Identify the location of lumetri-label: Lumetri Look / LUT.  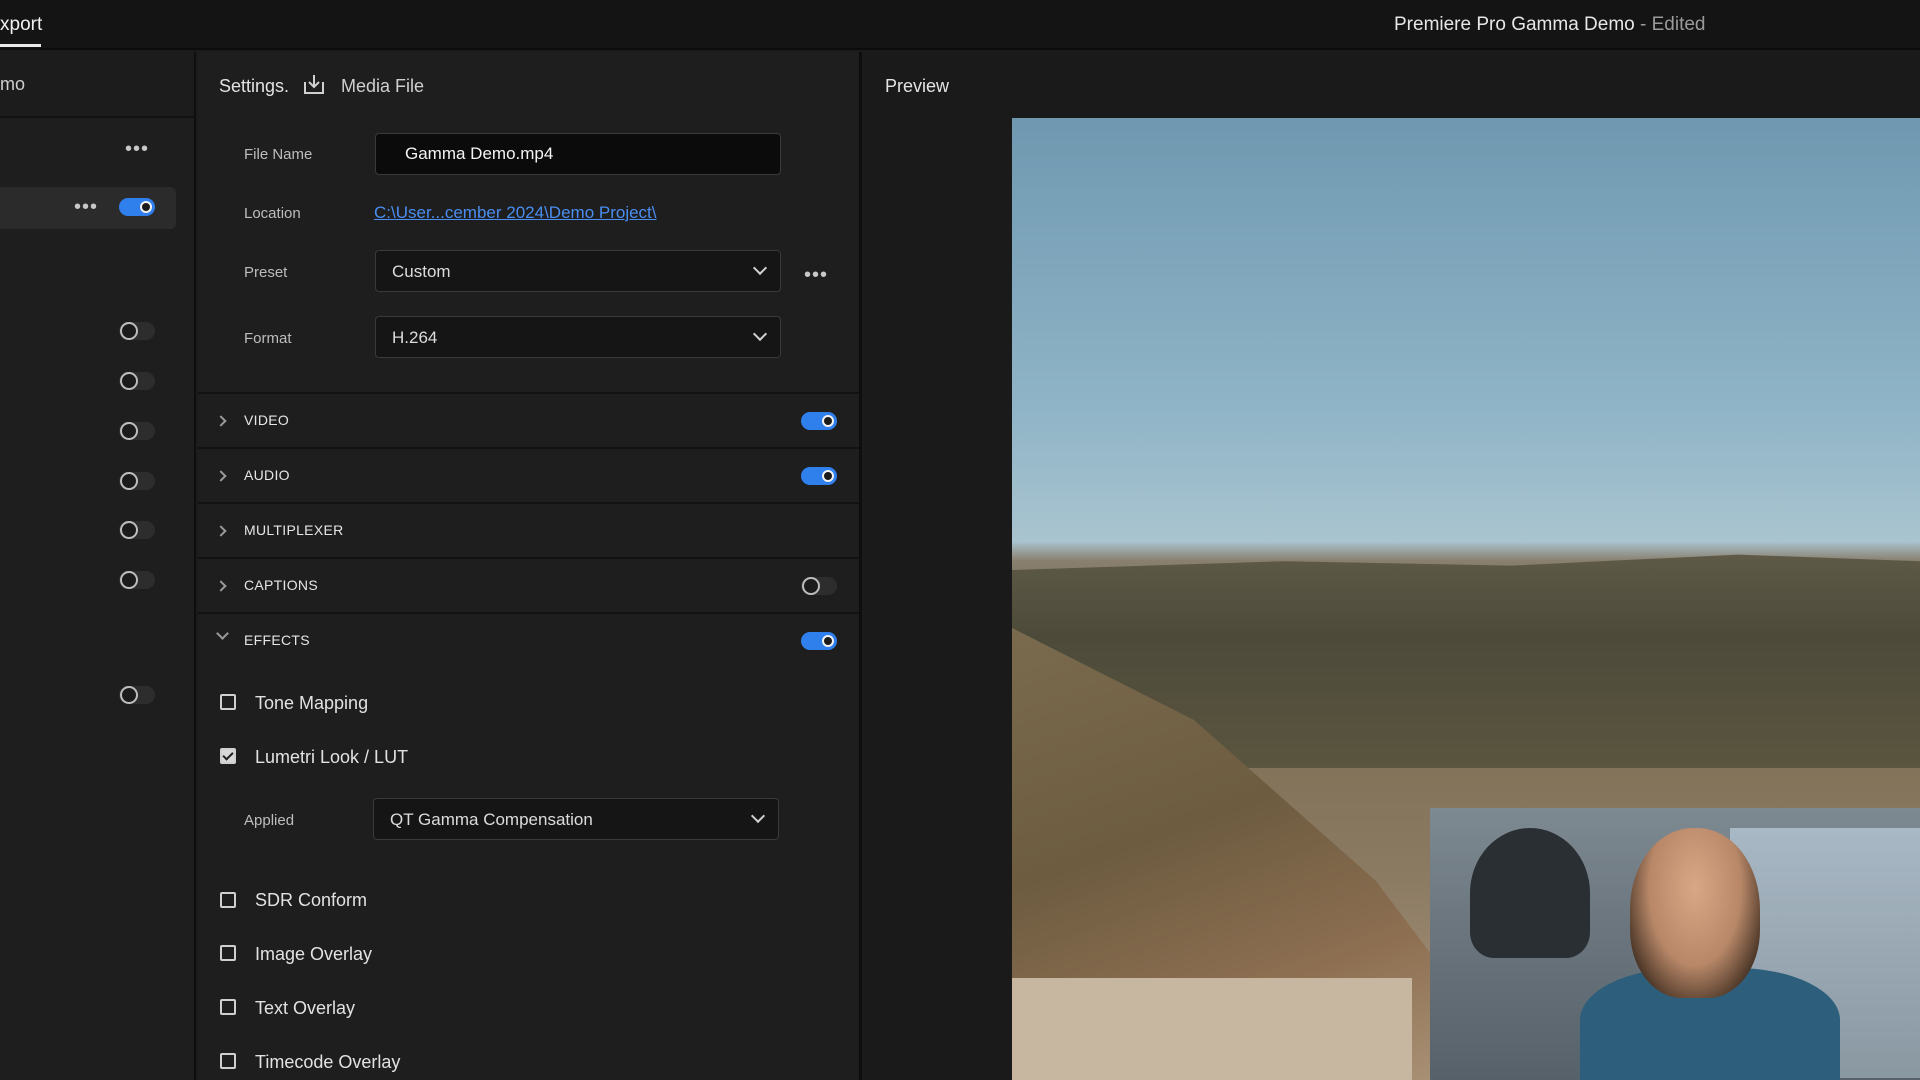
(332, 757).